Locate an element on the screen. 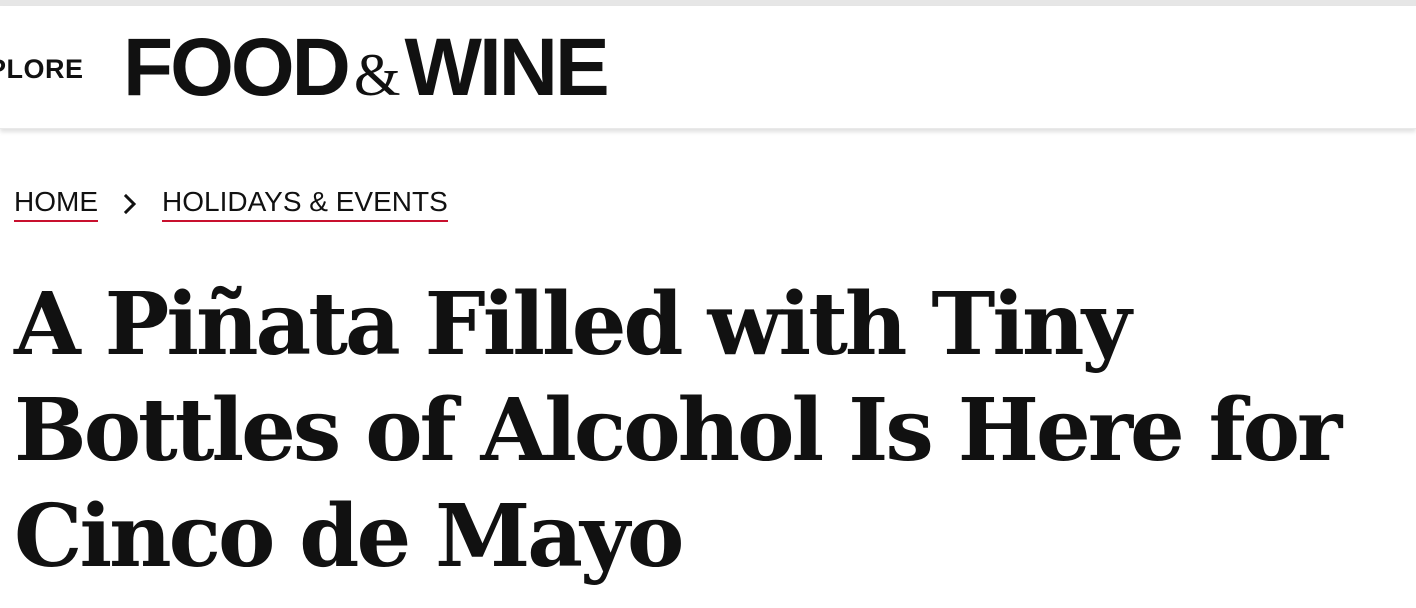 This screenshot has height=608, width=1416. explore-menu-button: PLORE is located at coordinates (42, 69).